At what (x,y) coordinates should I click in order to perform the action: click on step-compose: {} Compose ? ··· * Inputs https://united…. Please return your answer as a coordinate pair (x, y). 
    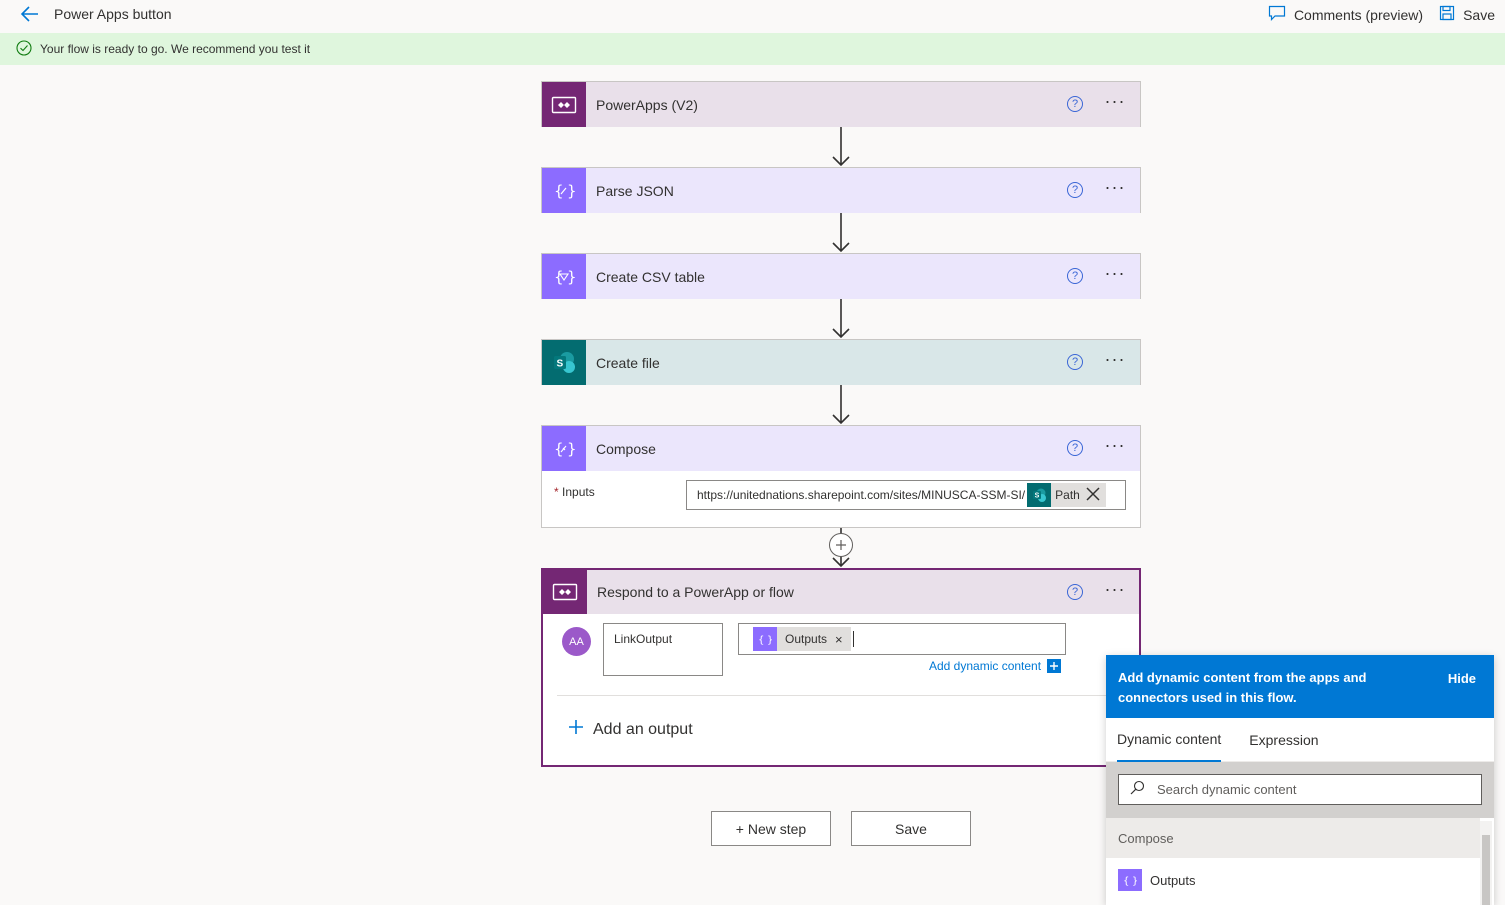
    Looking at the image, I should click on (841, 476).